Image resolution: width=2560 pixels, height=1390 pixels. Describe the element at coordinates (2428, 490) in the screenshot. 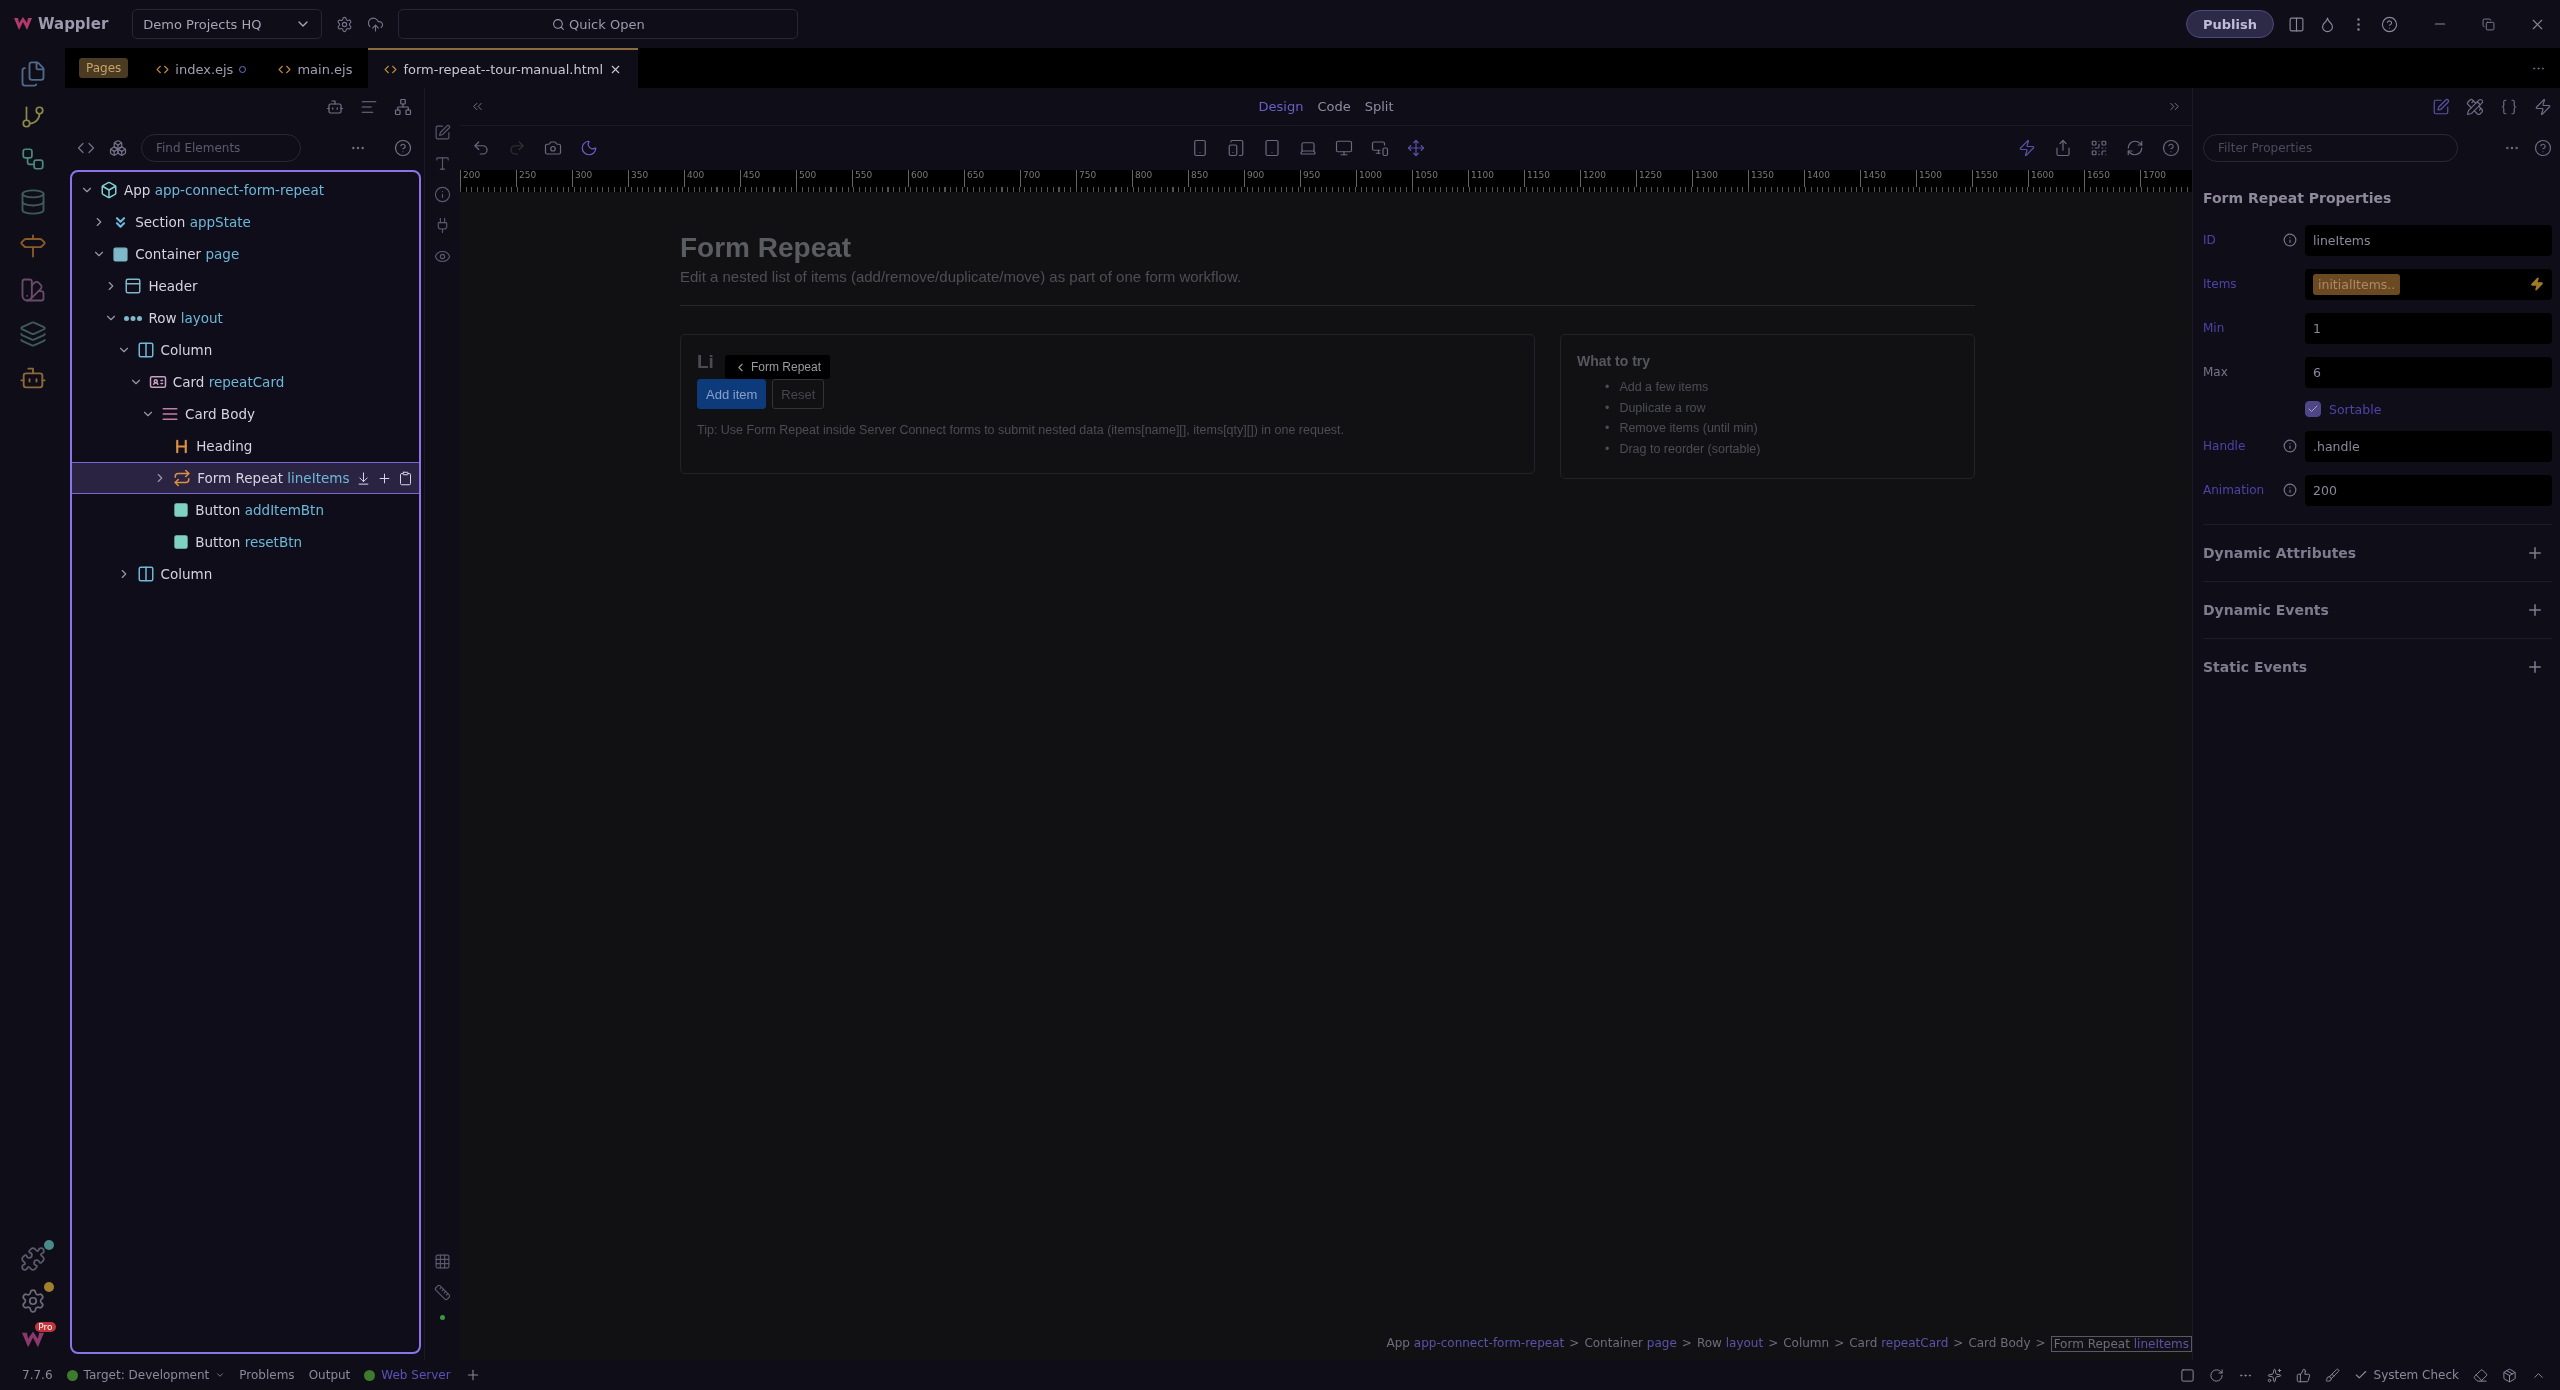

I see `input-field: 200` at that location.